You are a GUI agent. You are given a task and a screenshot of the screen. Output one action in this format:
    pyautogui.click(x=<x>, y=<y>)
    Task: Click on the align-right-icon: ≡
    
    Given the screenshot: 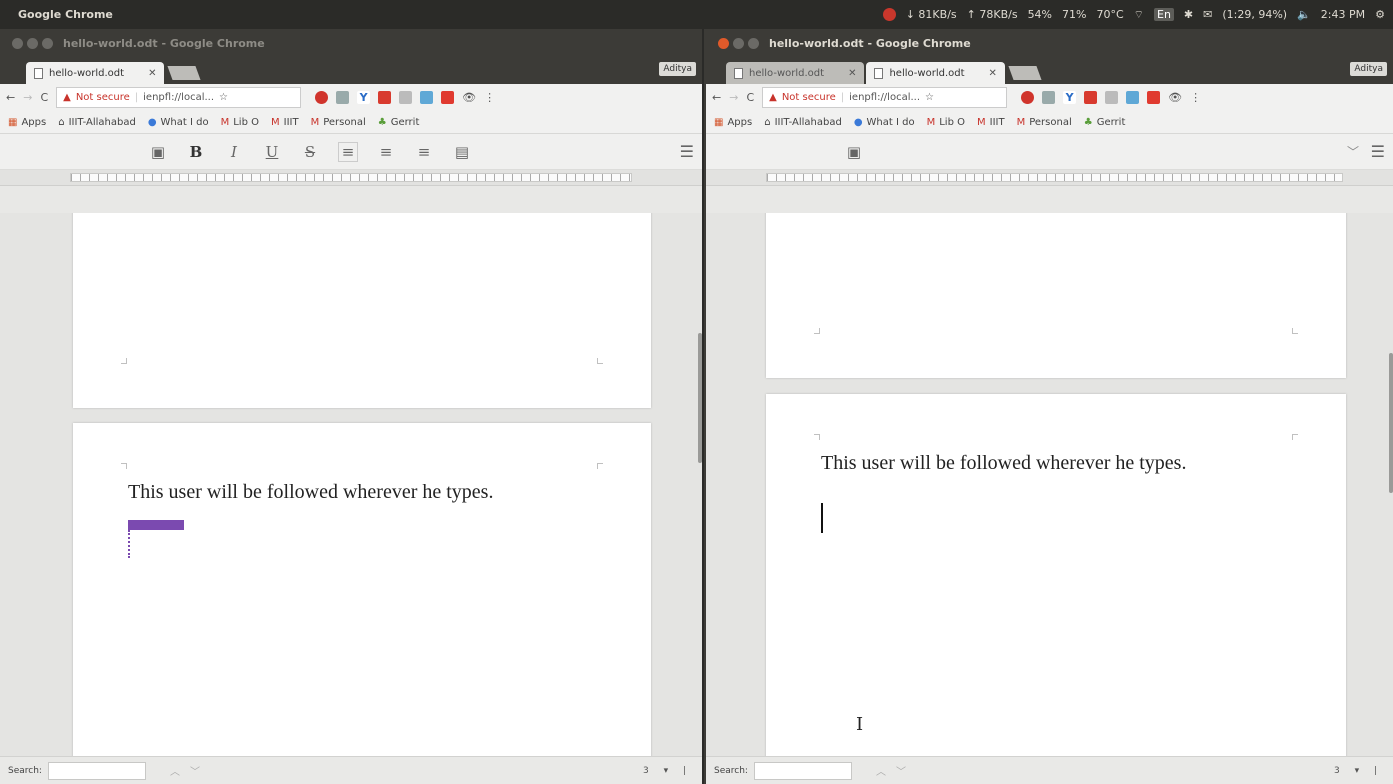 What is the action you would take?
    pyautogui.click(x=424, y=152)
    